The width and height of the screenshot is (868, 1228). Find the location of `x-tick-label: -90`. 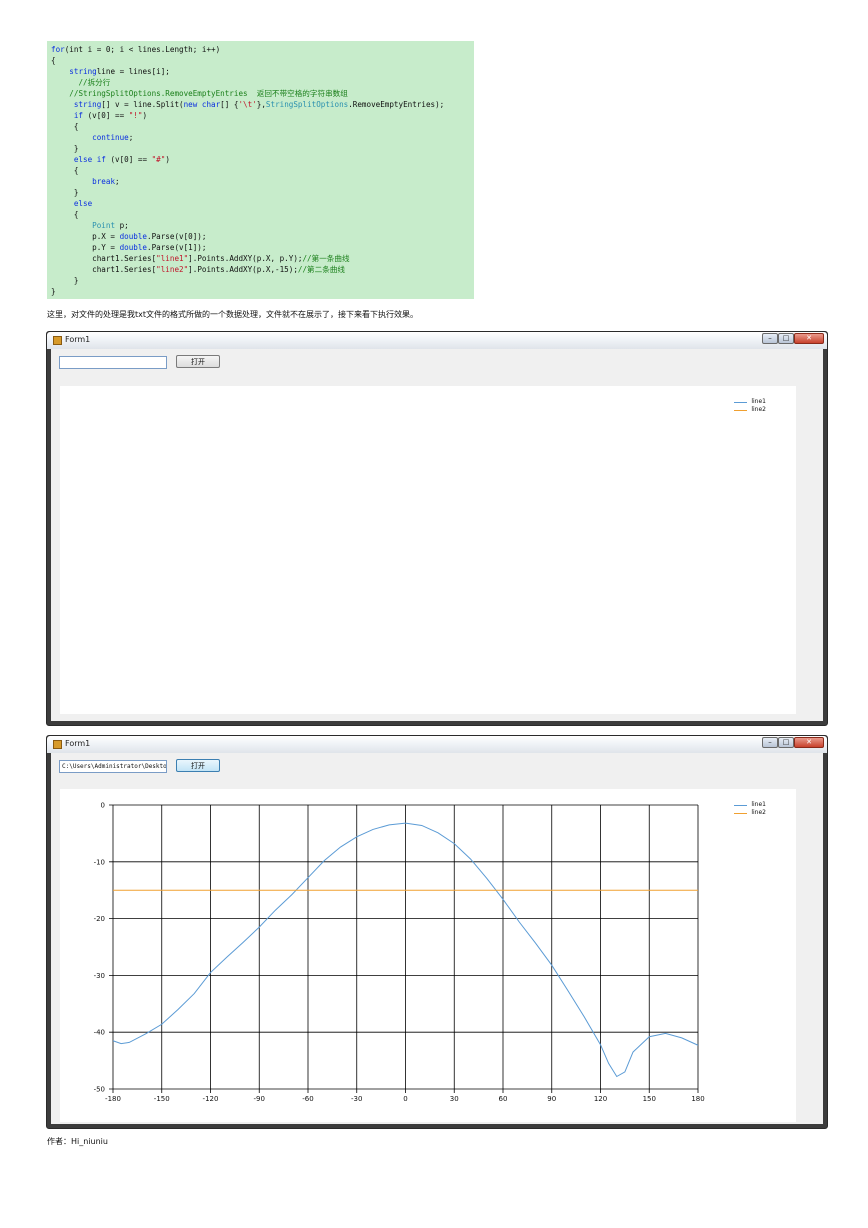

x-tick-label: -90 is located at coordinates (259, 1099).